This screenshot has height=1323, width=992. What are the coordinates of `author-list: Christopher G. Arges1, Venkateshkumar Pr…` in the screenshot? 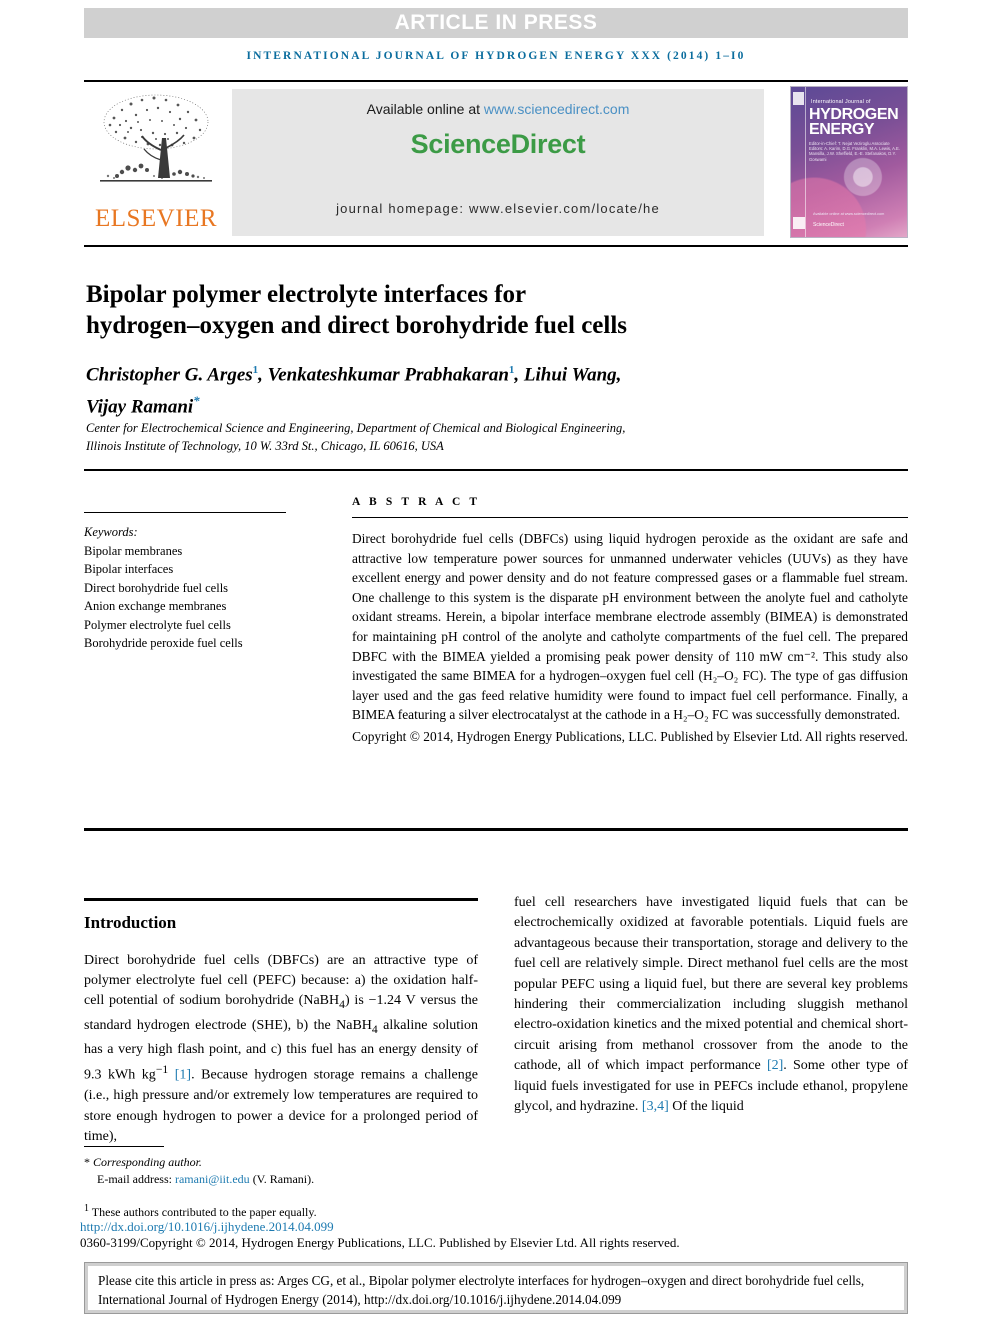 It's located at (354, 391).